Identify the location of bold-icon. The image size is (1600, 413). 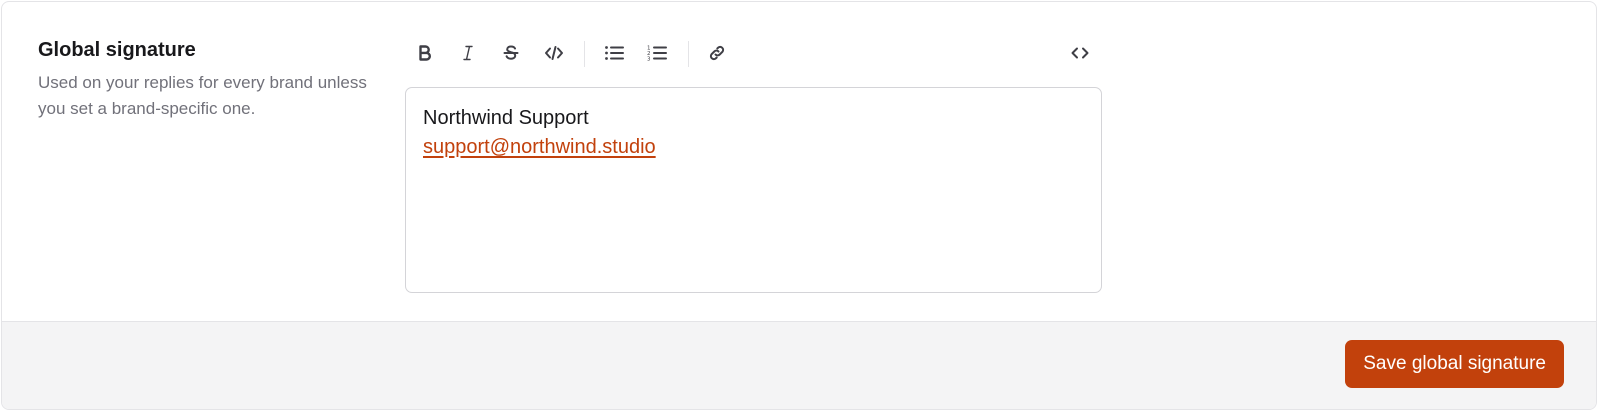
(425, 53).